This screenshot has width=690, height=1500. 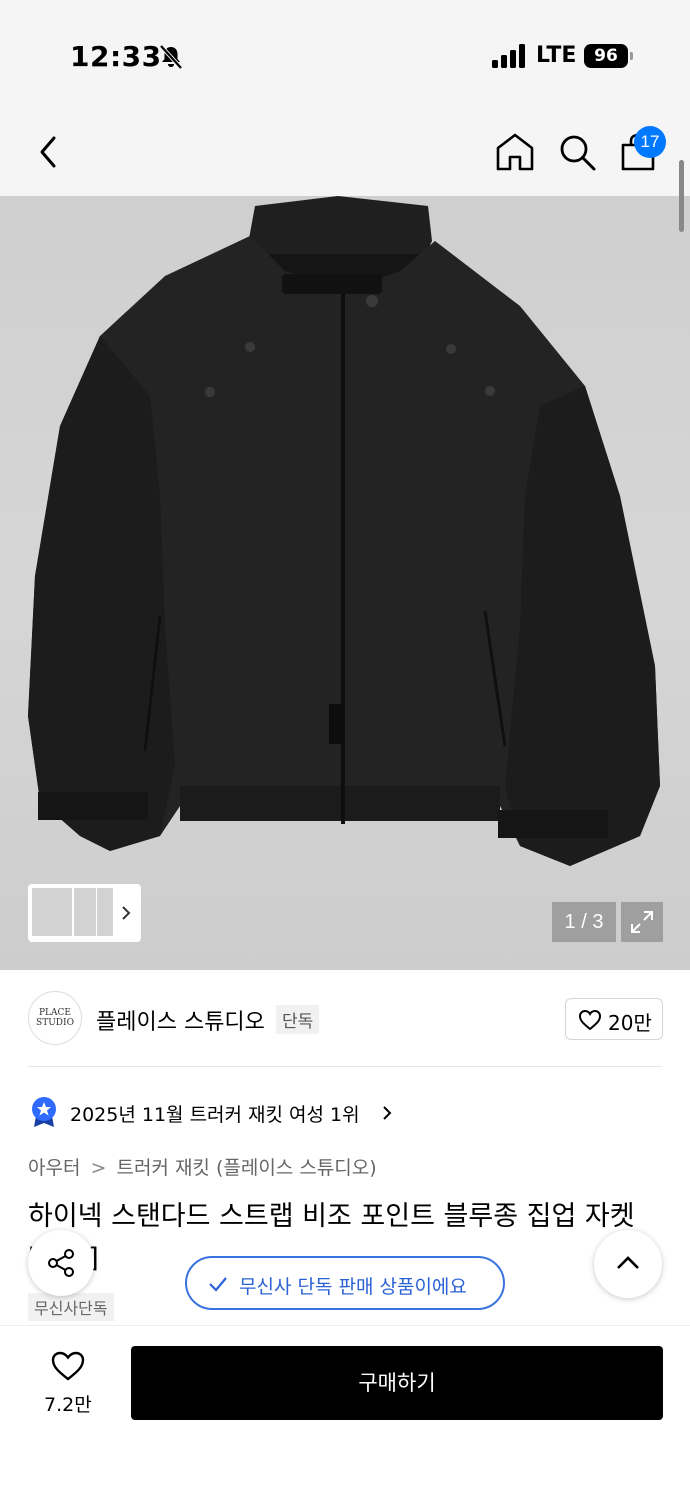 I want to click on check-icon, so click(x=218, y=1284).